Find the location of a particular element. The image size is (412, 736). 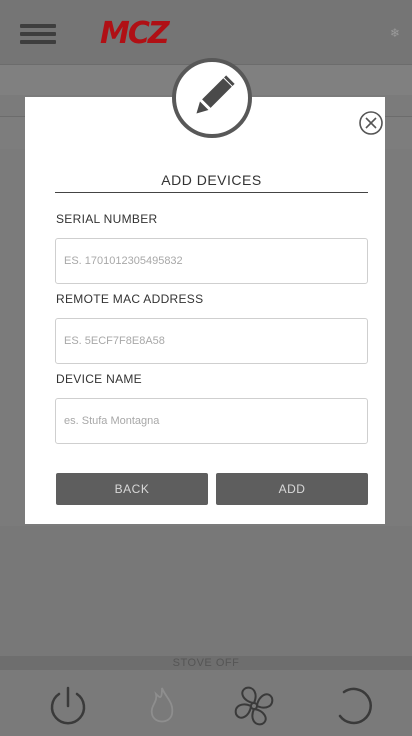

add-button: ADD is located at coordinates (292, 489).